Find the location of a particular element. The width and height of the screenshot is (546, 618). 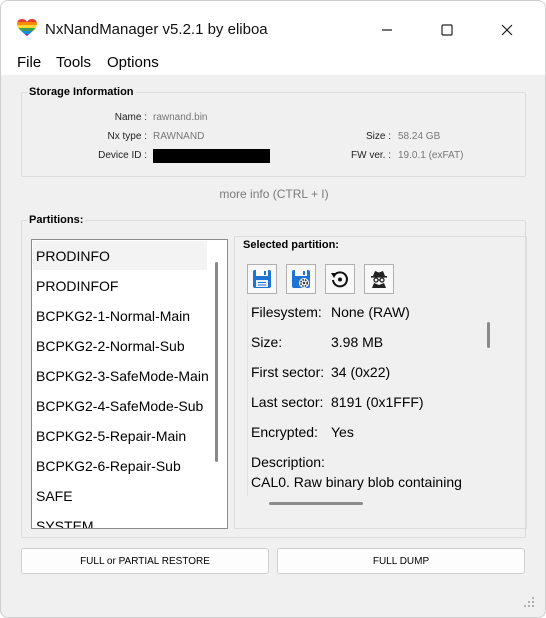

resize-grip-icon is located at coordinates (529, 602).